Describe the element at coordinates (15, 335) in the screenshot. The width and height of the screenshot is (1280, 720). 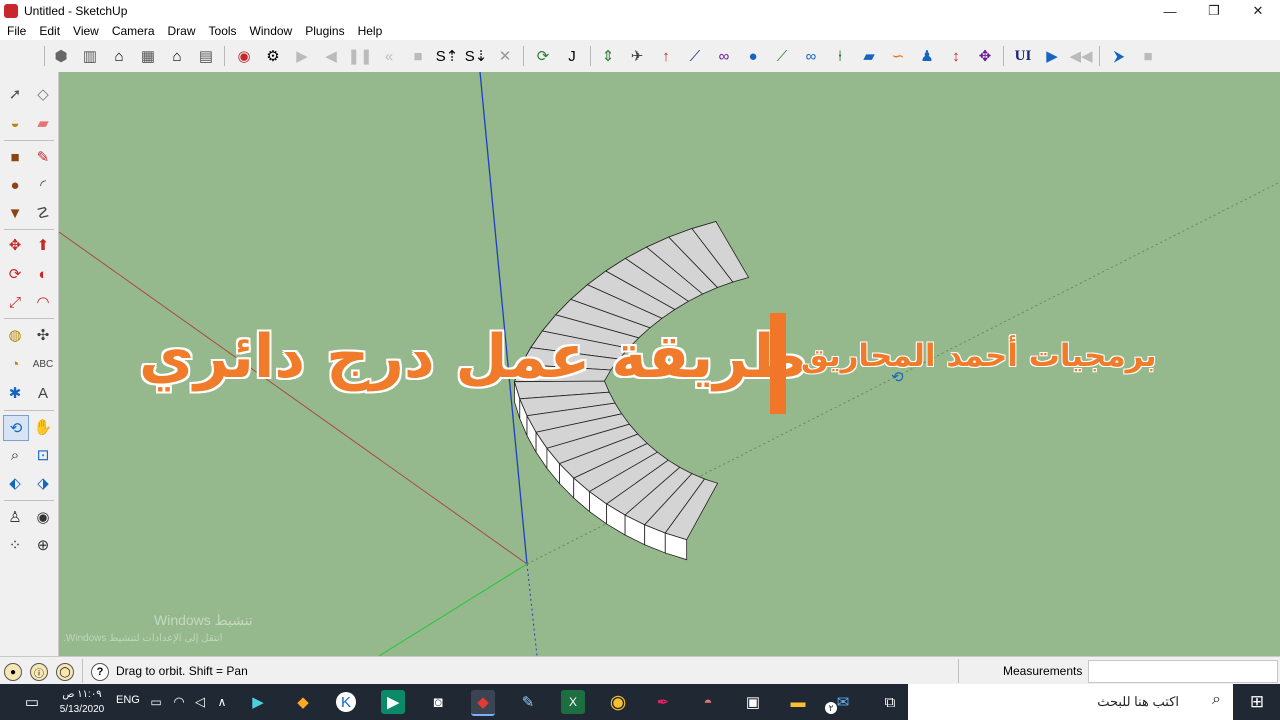
I see `tape-measure-icon: ◍` at that location.